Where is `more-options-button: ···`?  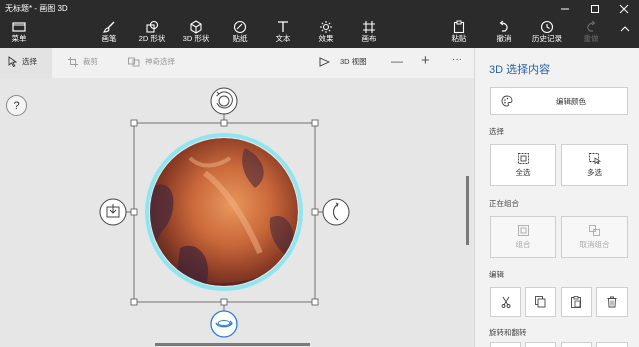 more-options-button: ··· is located at coordinates (457, 59).